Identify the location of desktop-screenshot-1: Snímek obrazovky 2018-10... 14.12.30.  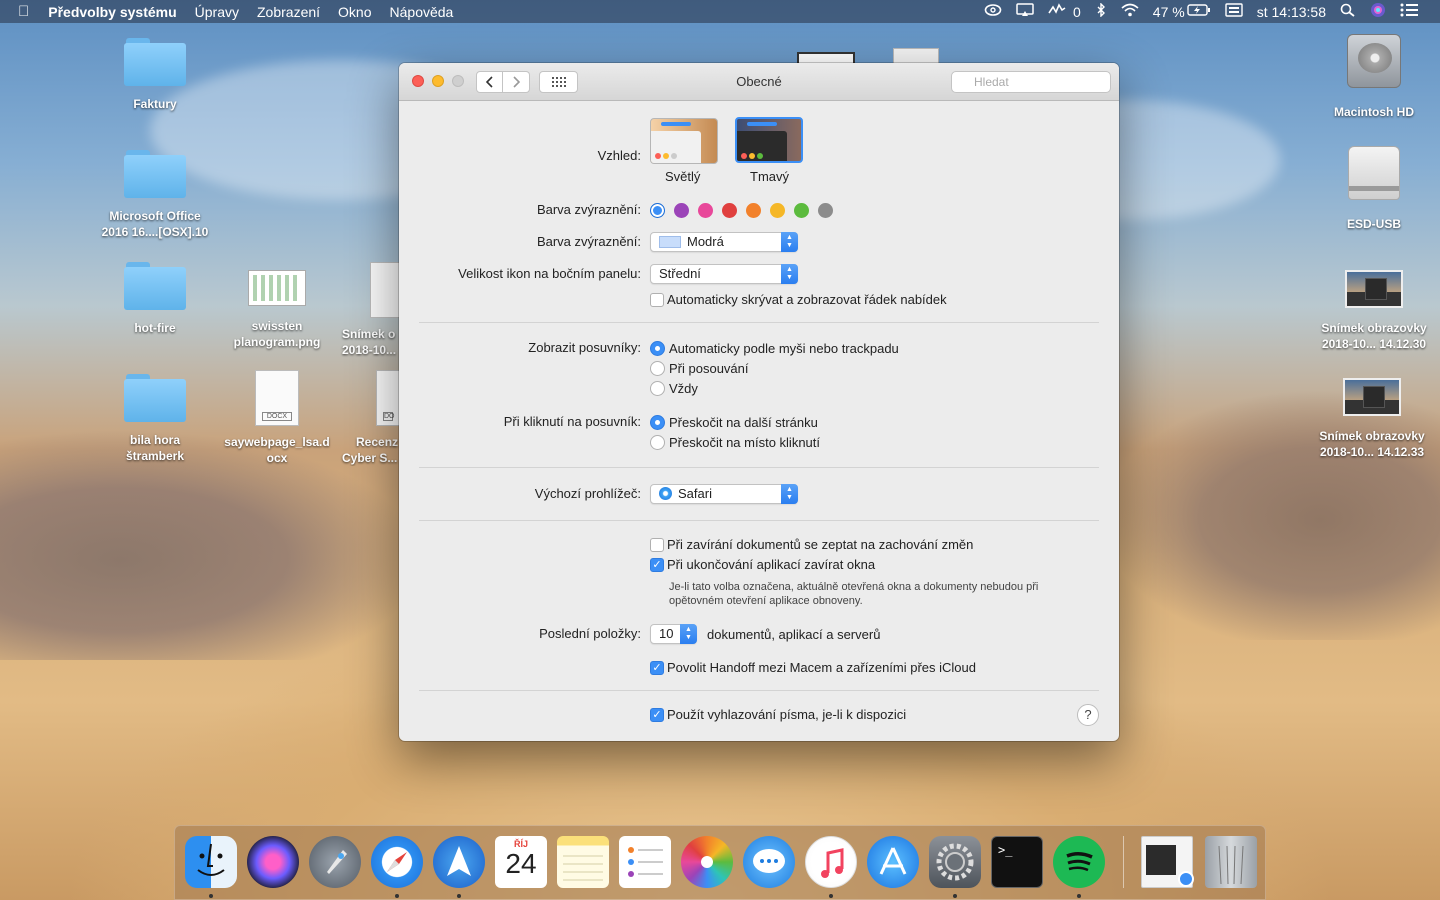
(1374, 307).